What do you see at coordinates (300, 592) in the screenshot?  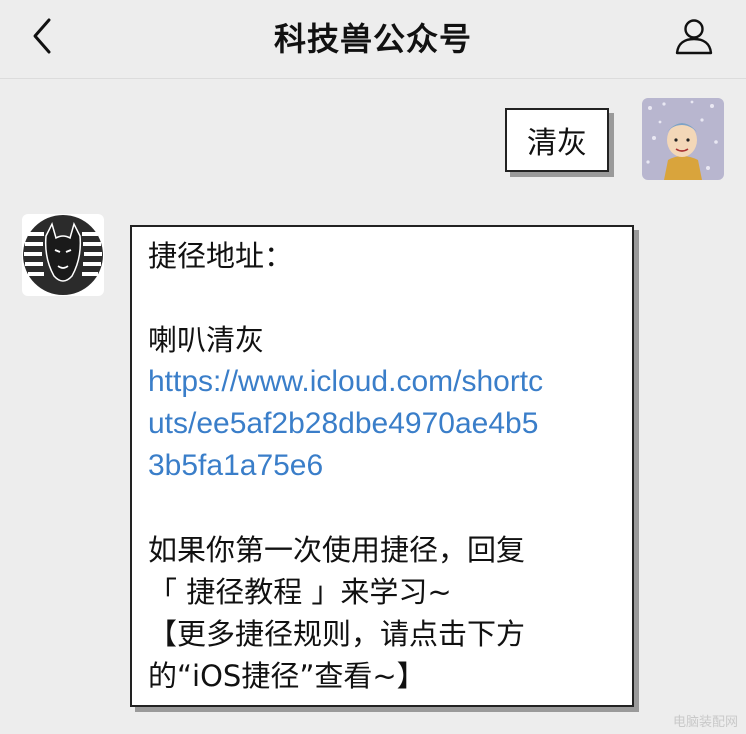 I see `message-line: 「 捷径教程 」来学习~` at bounding box center [300, 592].